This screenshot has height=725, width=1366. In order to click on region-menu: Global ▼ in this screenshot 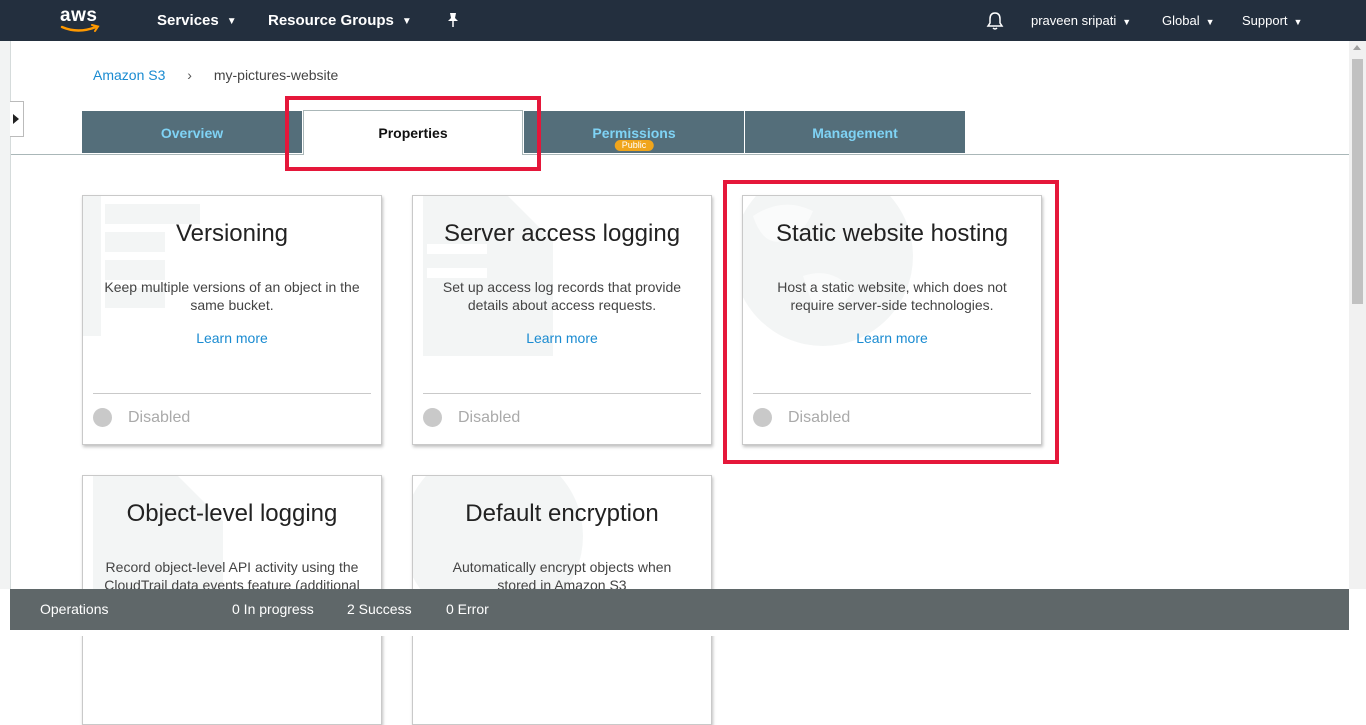, I will do `click(1188, 20)`.